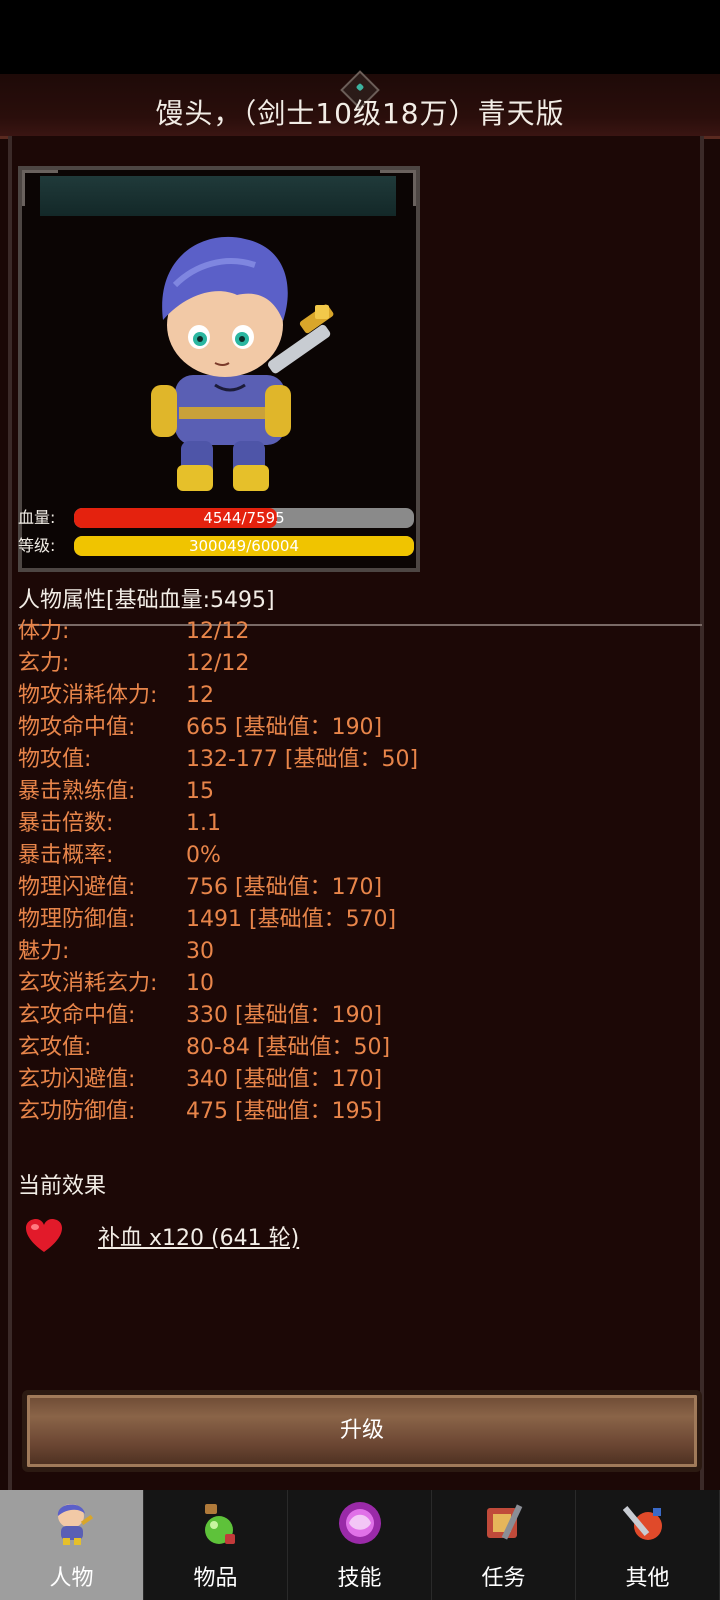 Image resolution: width=720 pixels, height=1600 pixels. I want to click on nav-label: 任务, so click(503, 1578).